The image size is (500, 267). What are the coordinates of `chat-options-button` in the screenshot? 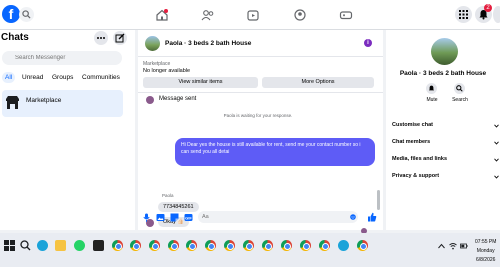 It's located at (101, 38).